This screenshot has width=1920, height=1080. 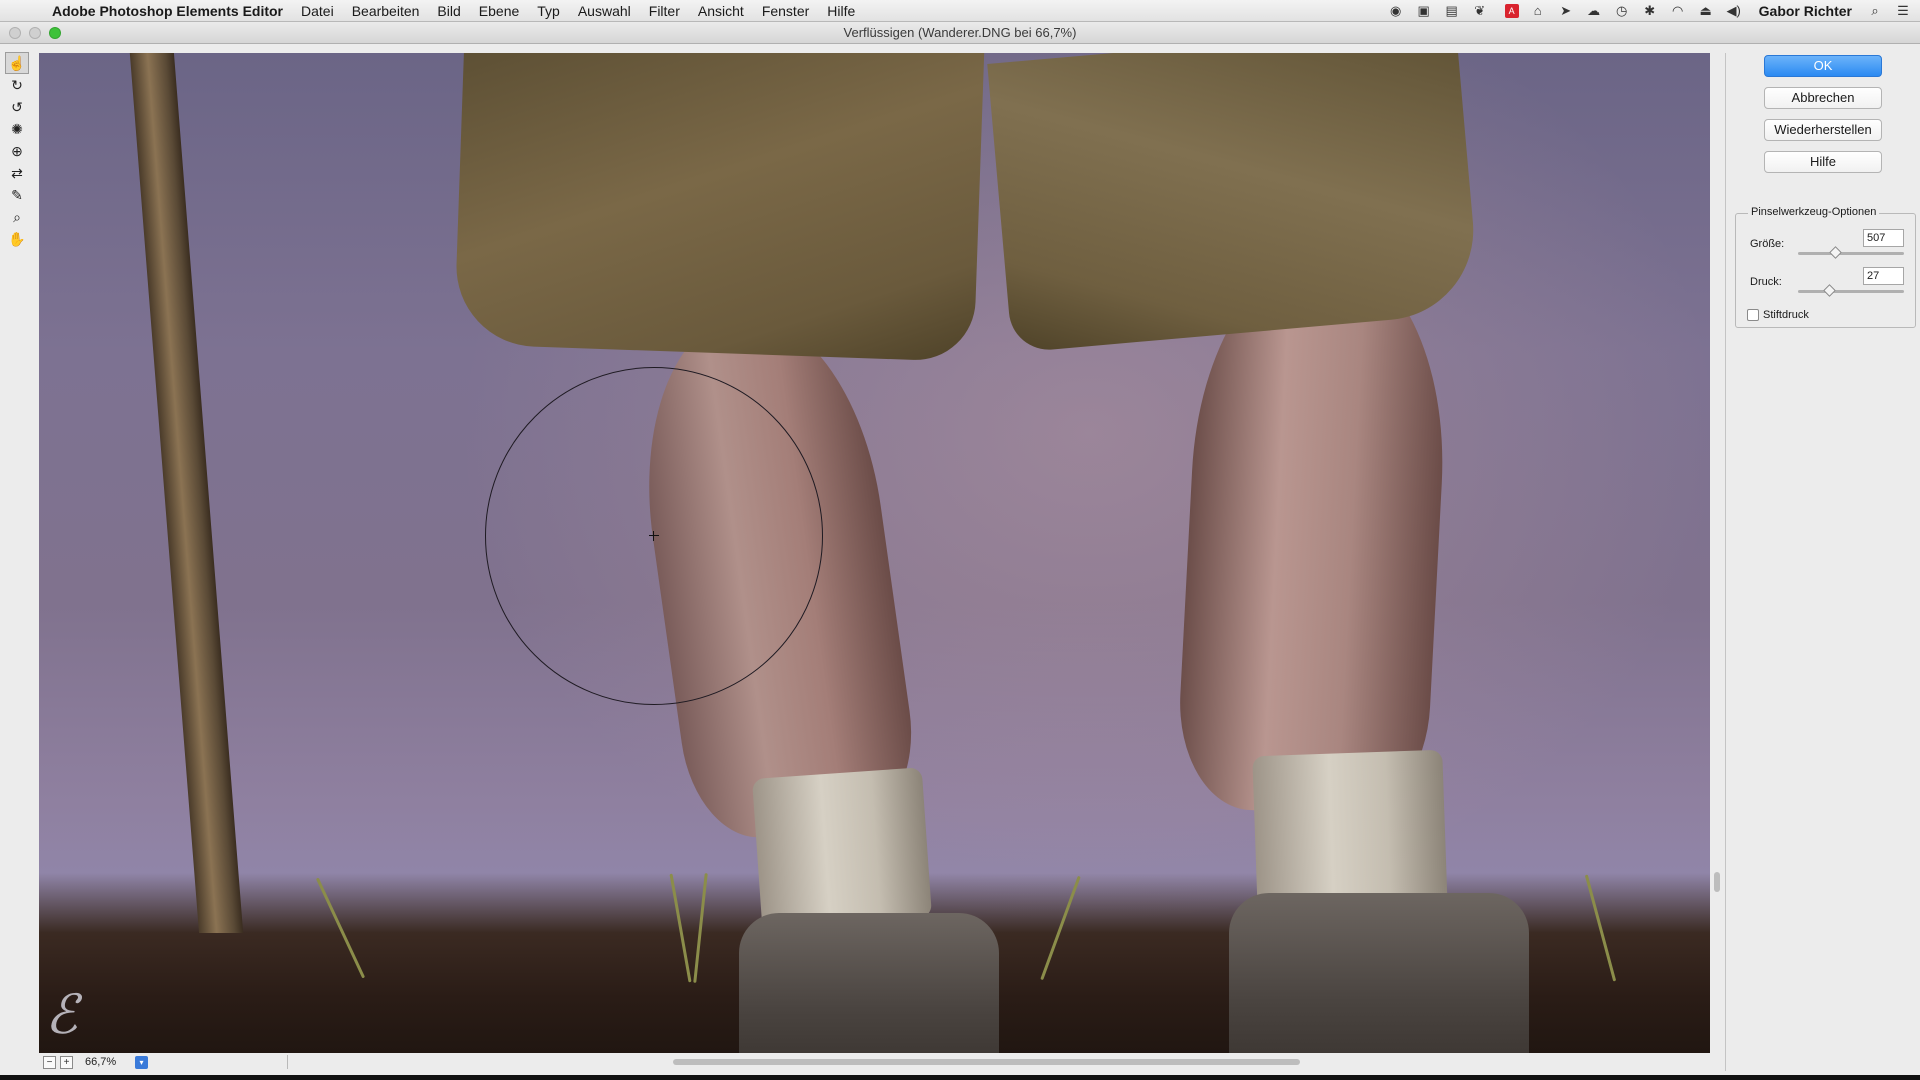 I want to click on window-title: Verflüssigen (Wanderer.DNG bei 66,7%), so click(x=960, y=32).